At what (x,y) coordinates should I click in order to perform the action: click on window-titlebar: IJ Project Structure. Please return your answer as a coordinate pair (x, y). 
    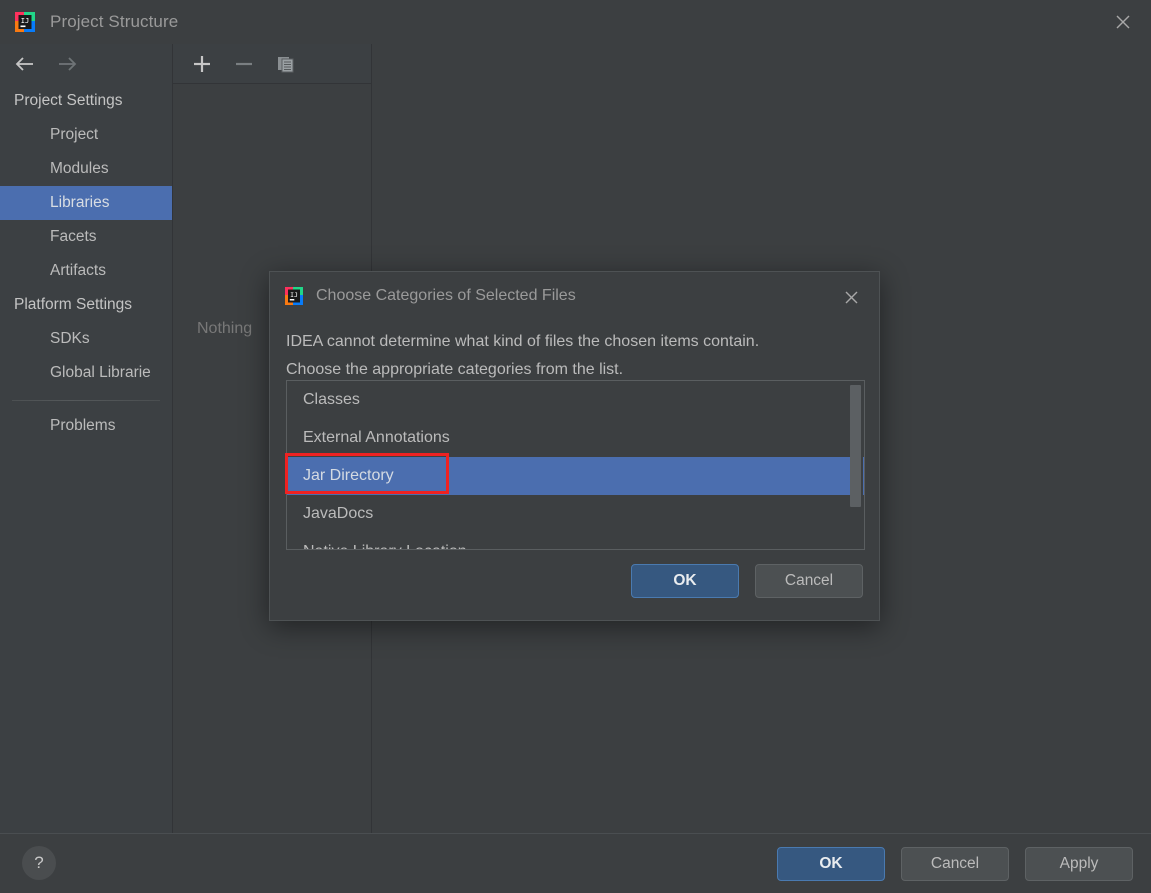
    Looking at the image, I should click on (575, 22).